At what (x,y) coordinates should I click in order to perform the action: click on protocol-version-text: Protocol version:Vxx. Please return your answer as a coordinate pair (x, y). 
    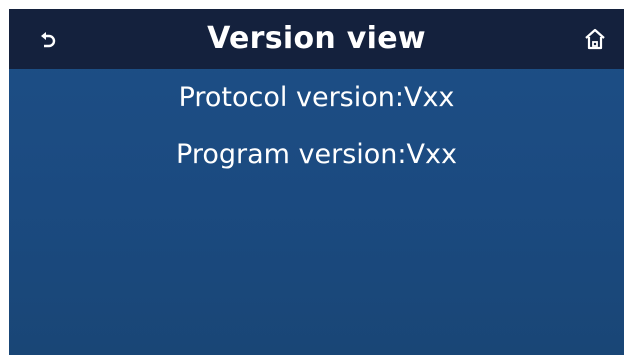
    Looking at the image, I should click on (316, 97).